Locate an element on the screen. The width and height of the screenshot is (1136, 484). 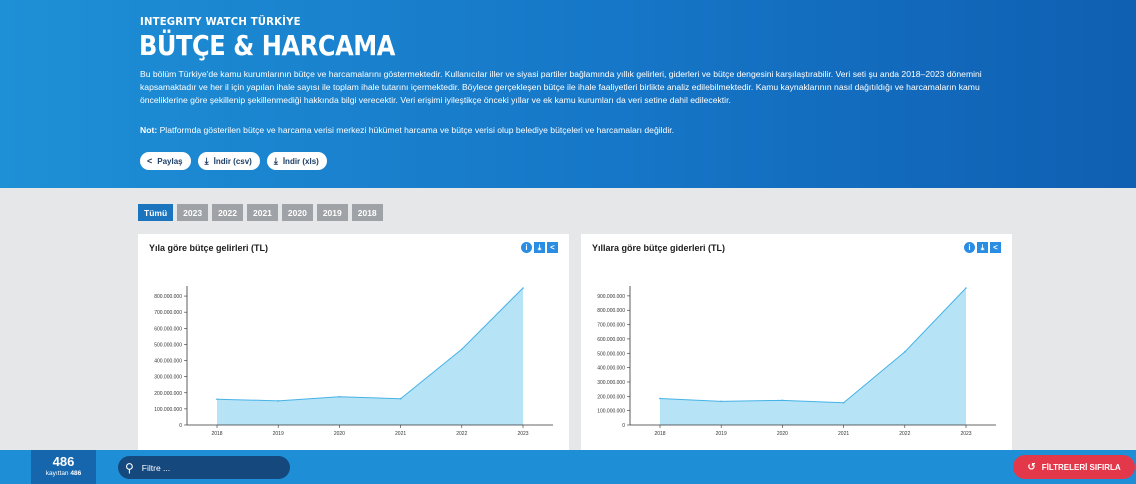
year-filter-2019: 2019 is located at coordinates (332, 212).